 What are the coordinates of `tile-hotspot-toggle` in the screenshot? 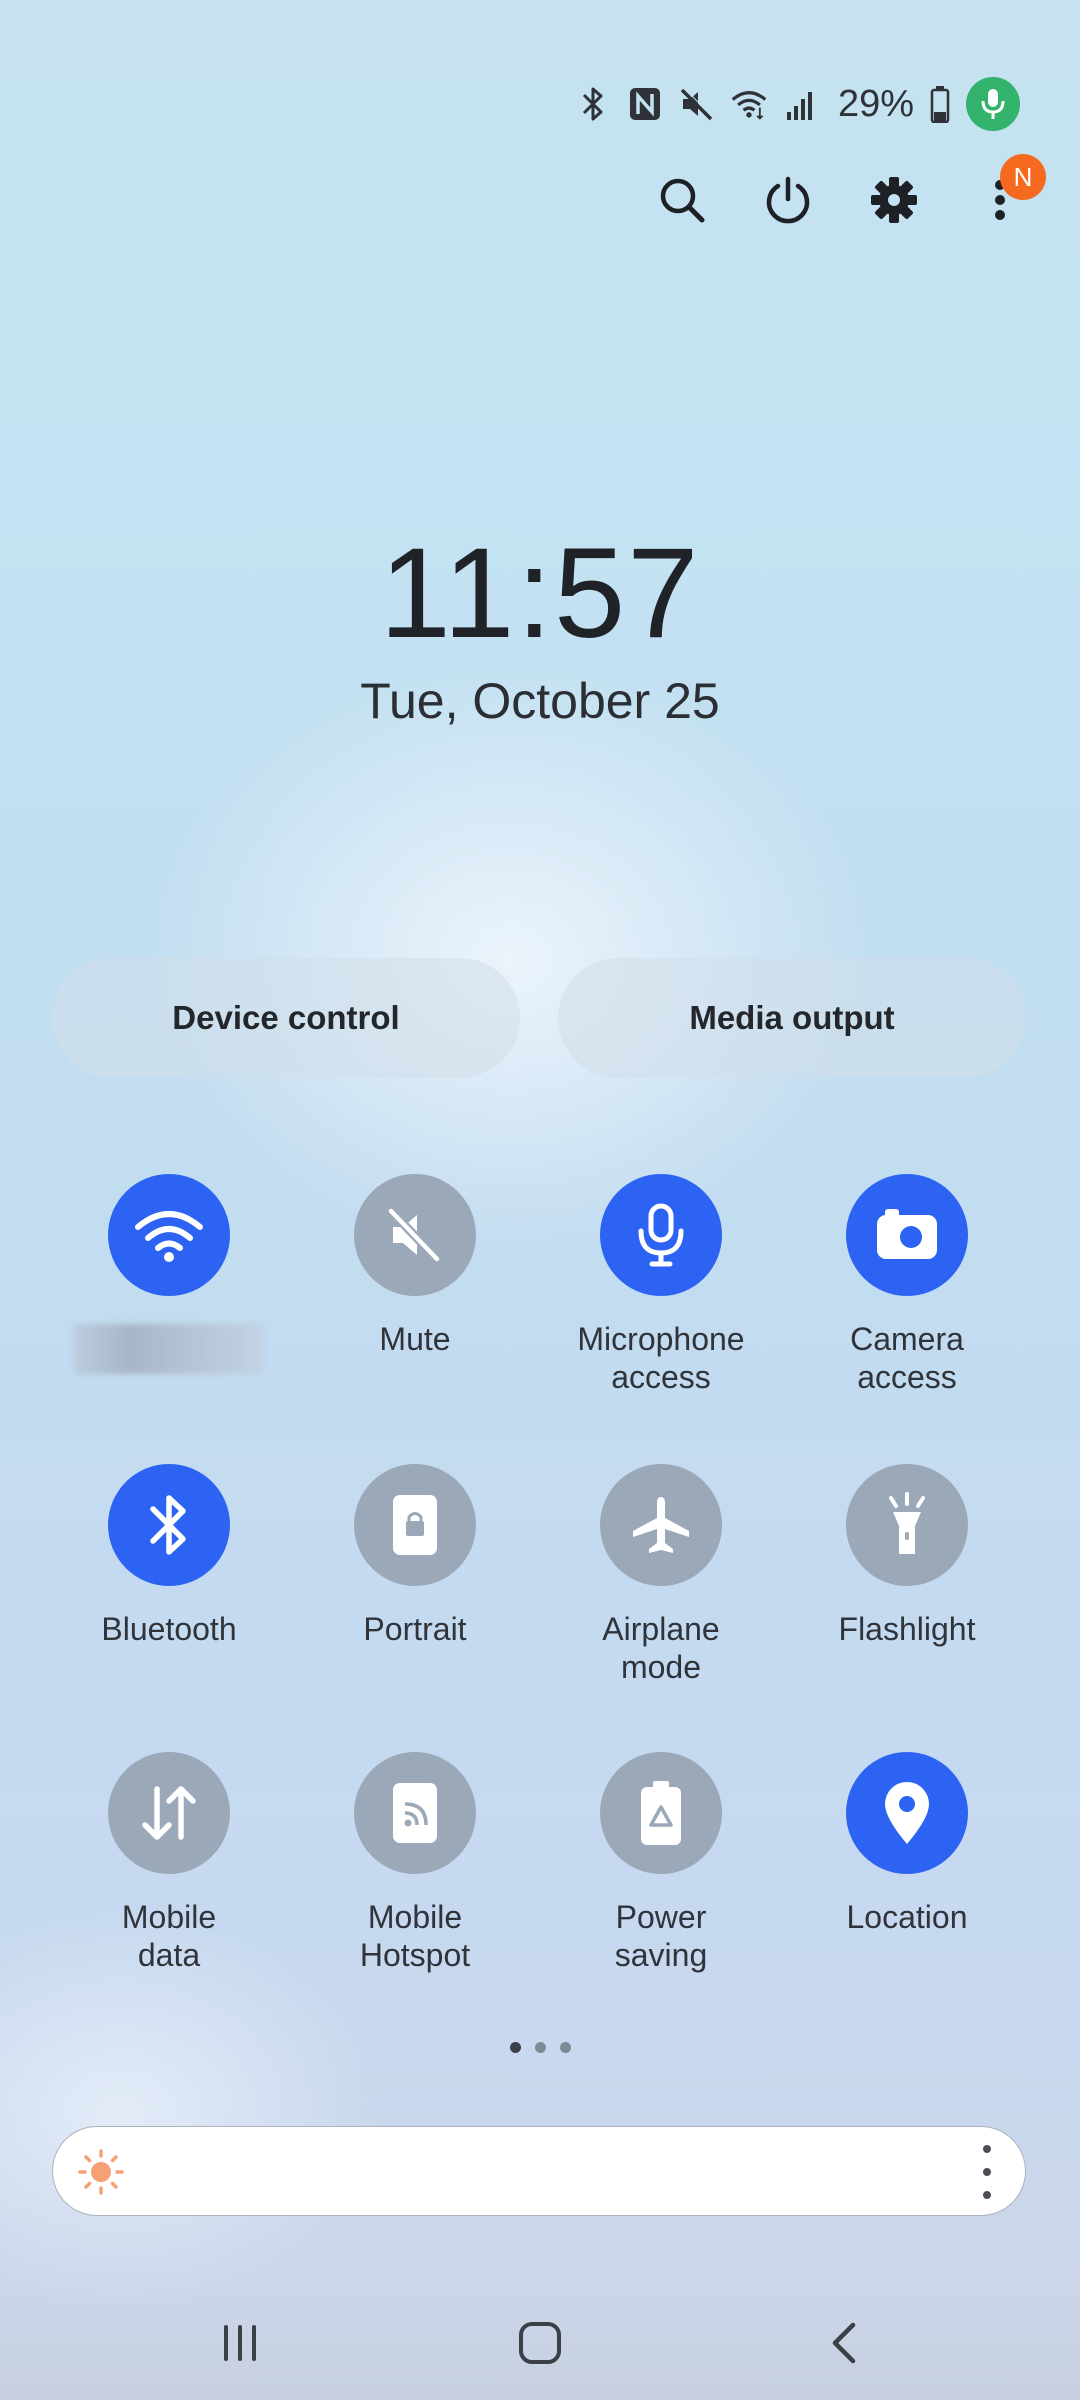 It's located at (415, 1813).